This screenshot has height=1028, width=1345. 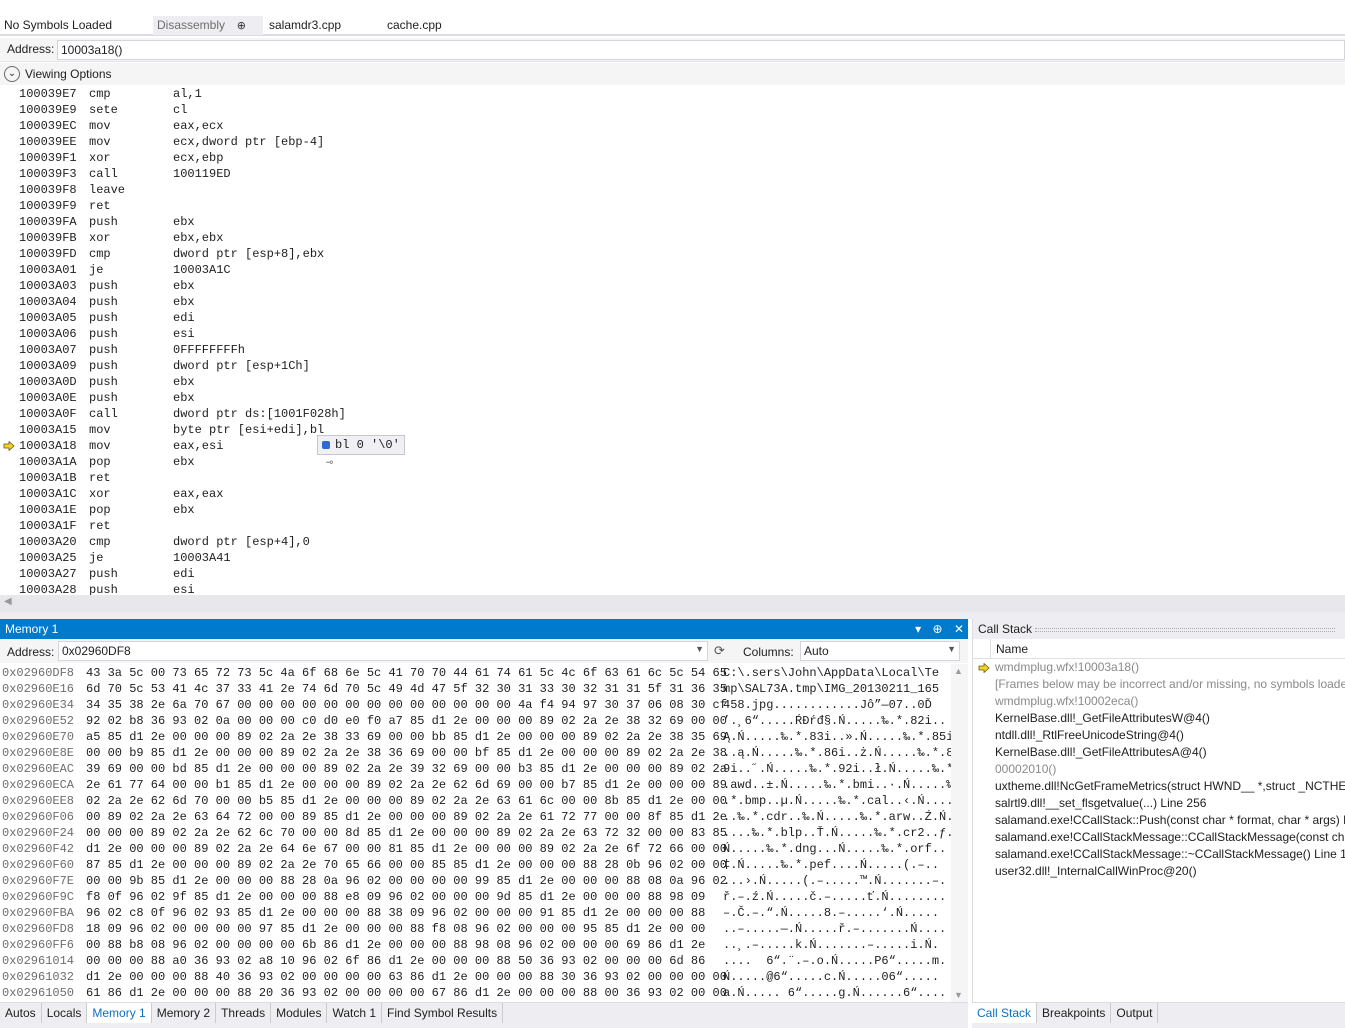 What do you see at coordinates (672, 158) in the screenshot?
I see `disasm-row: 100039F1 xor ecx,ebp` at bounding box center [672, 158].